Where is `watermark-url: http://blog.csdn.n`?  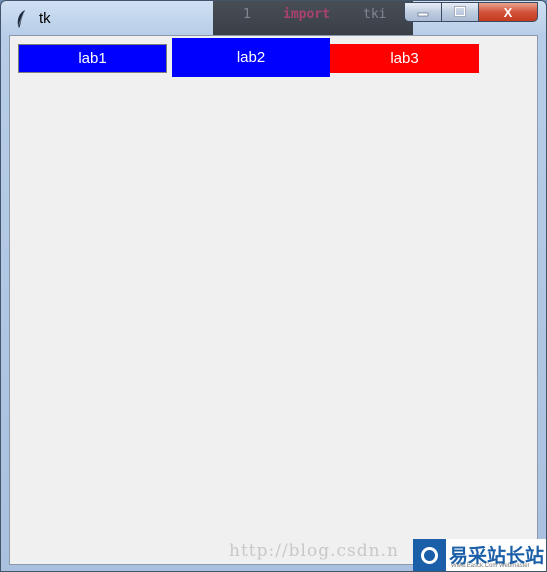 watermark-url: http://blog.csdn.n is located at coordinates (314, 551).